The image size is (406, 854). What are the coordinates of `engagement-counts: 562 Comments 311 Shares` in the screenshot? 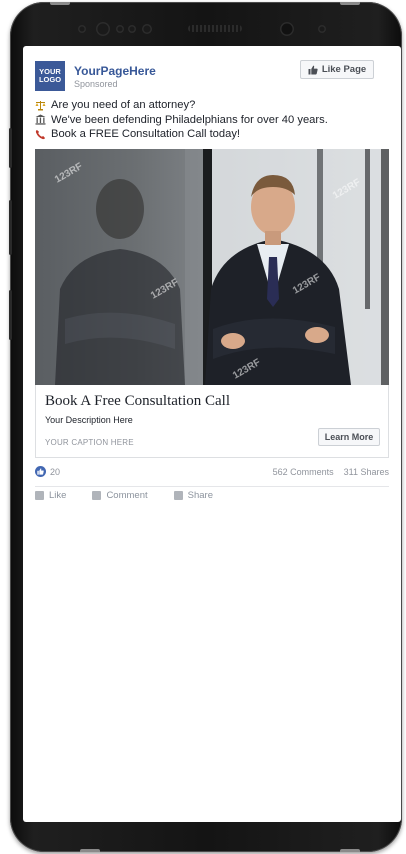 It's located at (331, 472).